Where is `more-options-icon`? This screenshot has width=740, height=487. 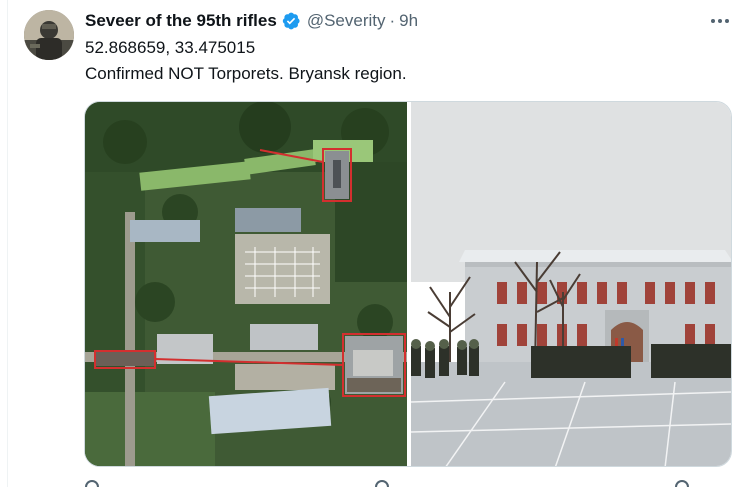
more-options-icon is located at coordinates (720, 21).